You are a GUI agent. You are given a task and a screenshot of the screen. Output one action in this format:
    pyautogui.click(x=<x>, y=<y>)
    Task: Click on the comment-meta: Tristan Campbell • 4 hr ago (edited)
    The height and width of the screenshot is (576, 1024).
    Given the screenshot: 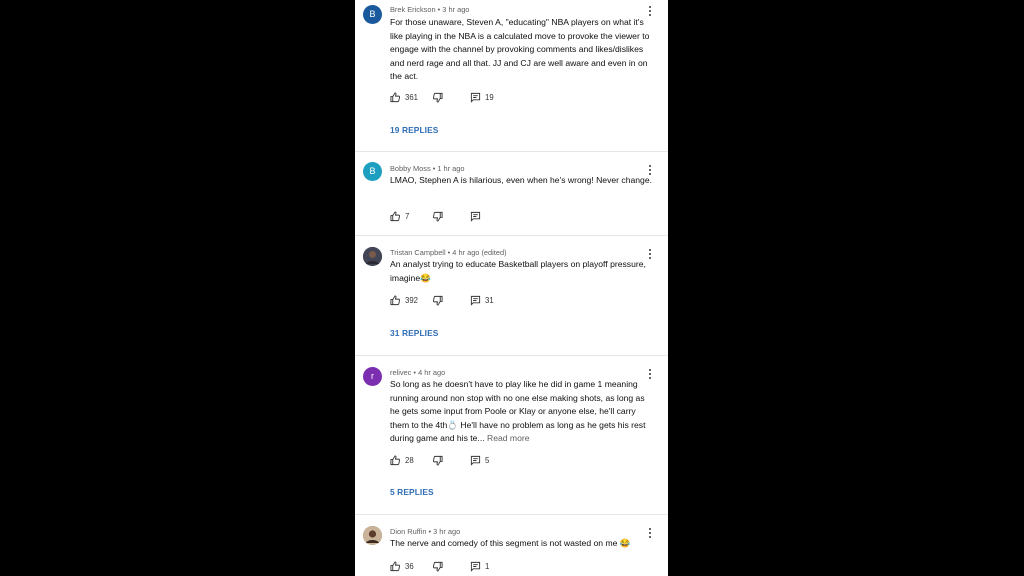 What is the action you would take?
    pyautogui.click(x=448, y=252)
    